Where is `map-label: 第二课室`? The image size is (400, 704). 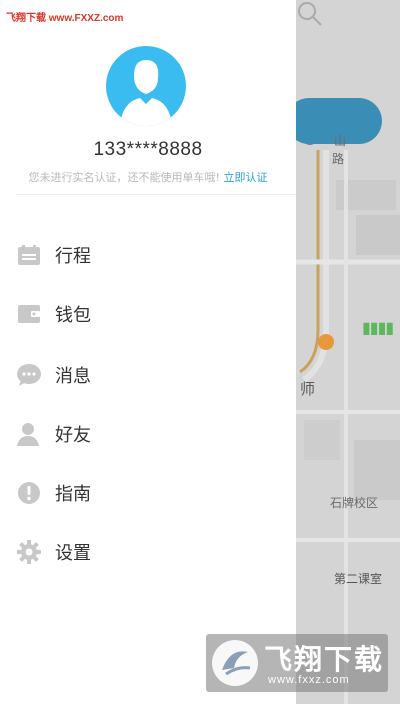 map-label: 第二课室 is located at coordinates (358, 579).